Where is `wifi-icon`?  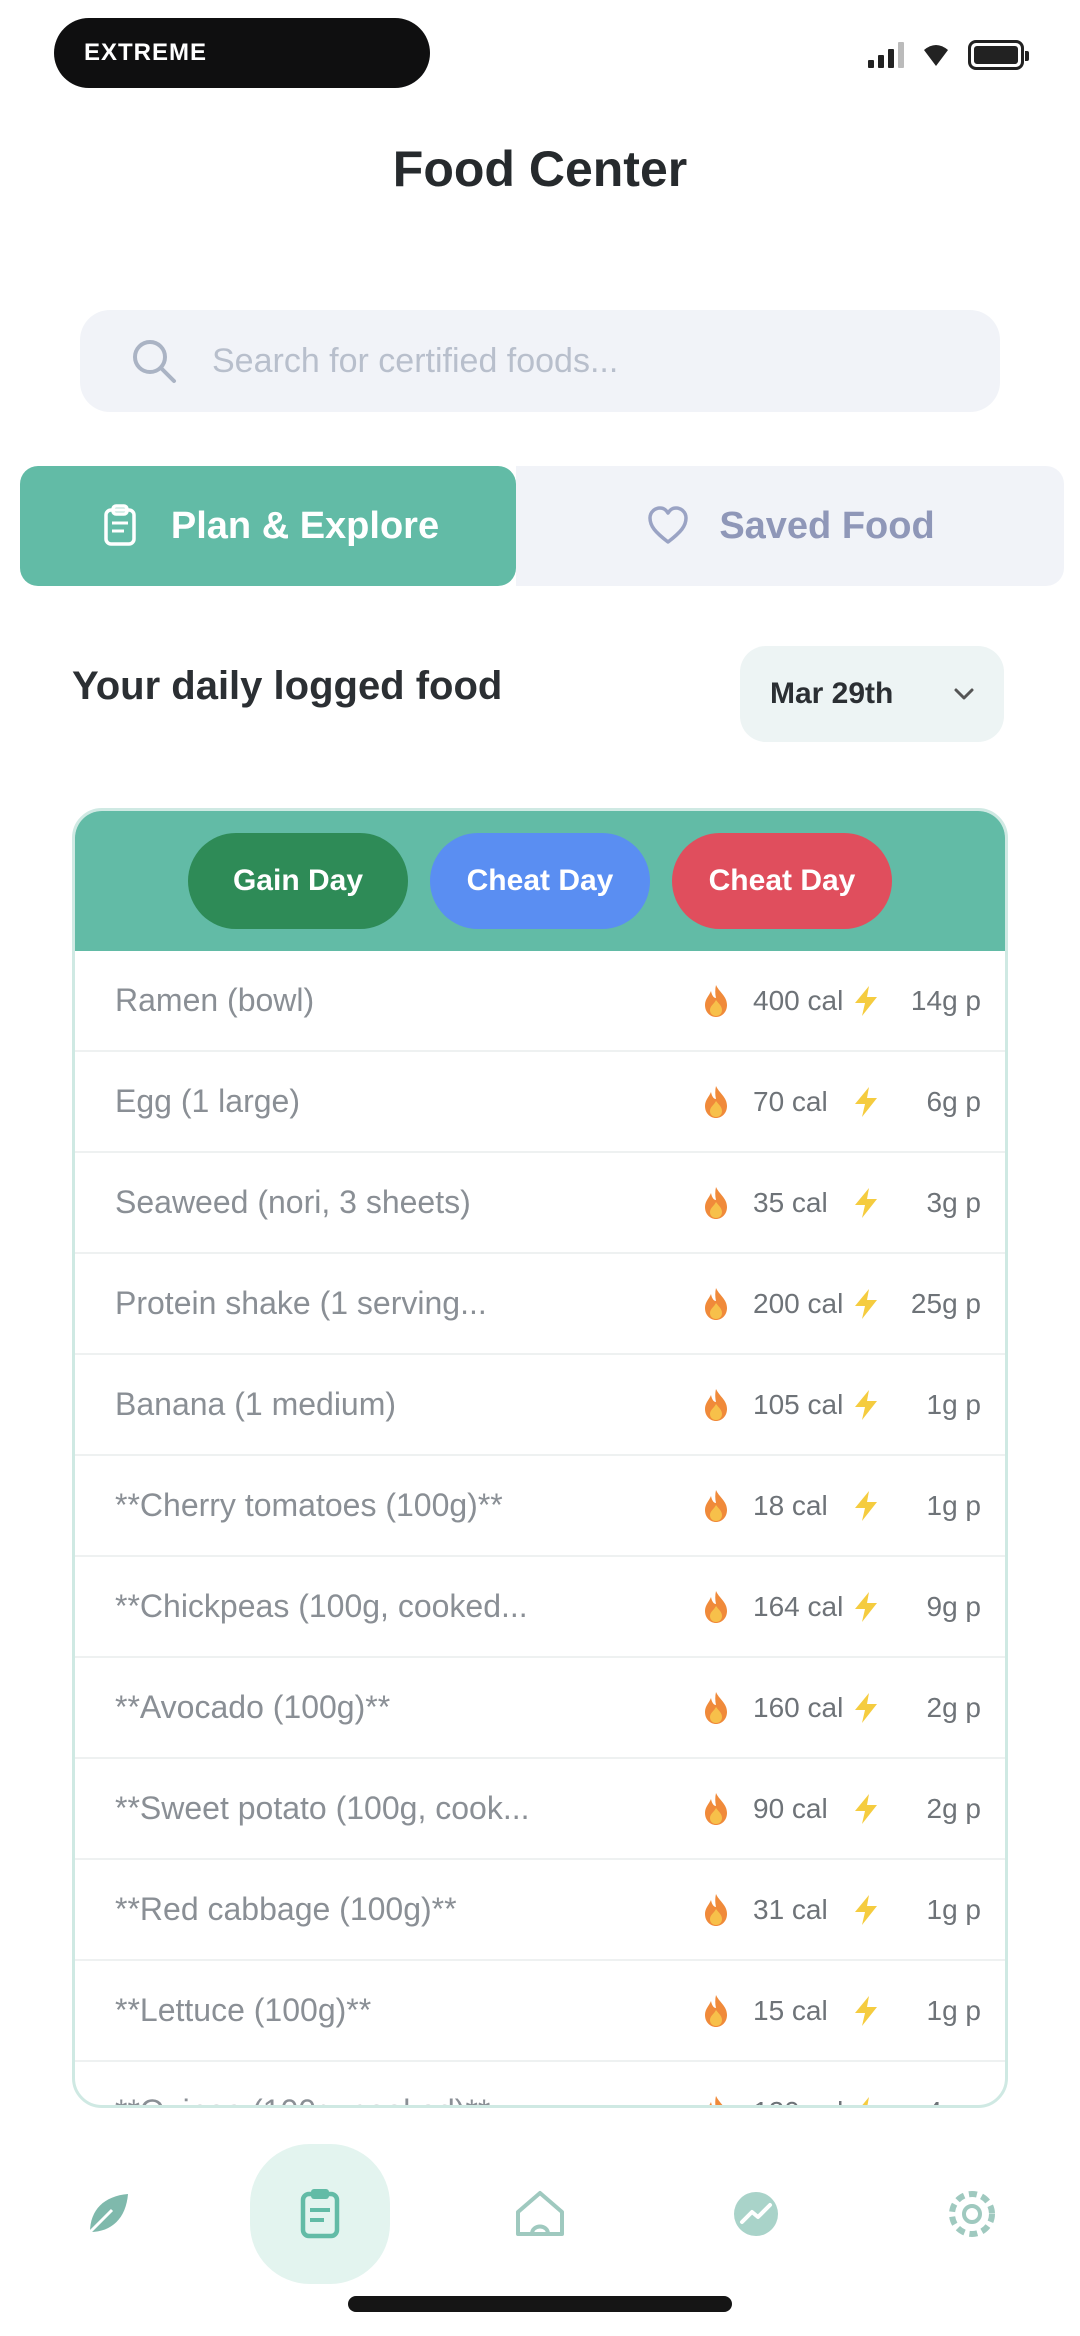 wifi-icon is located at coordinates (936, 55).